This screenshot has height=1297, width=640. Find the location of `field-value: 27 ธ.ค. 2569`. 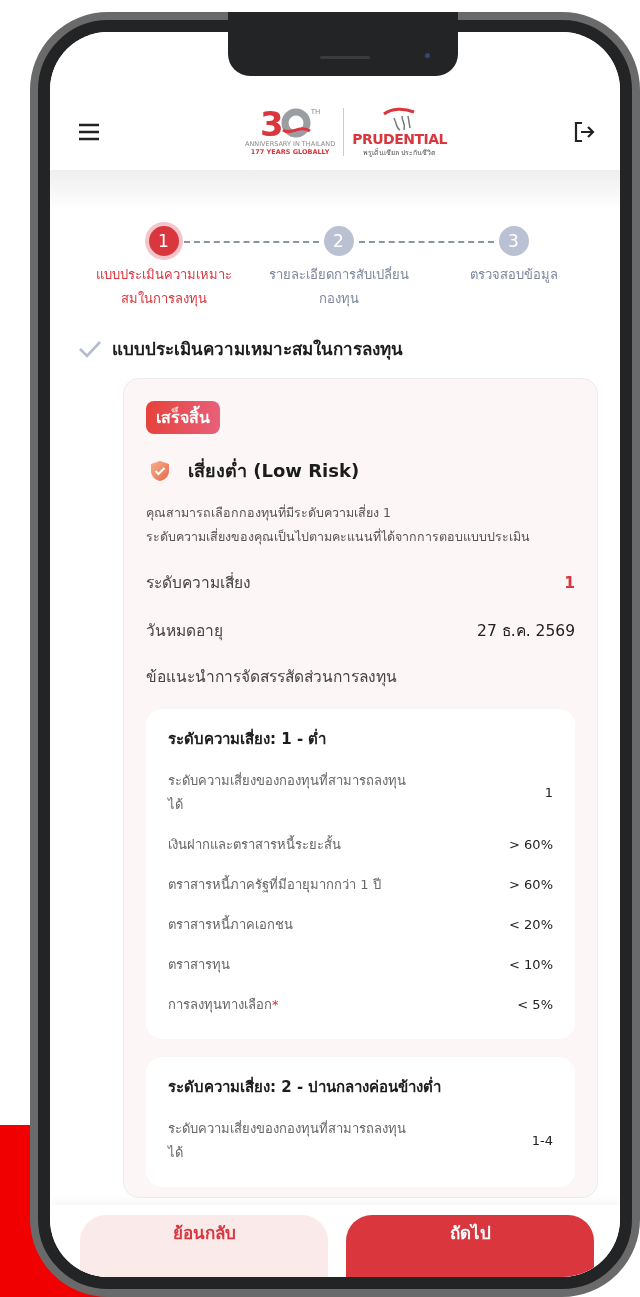

field-value: 27 ธ.ค. 2569 is located at coordinates (526, 631).